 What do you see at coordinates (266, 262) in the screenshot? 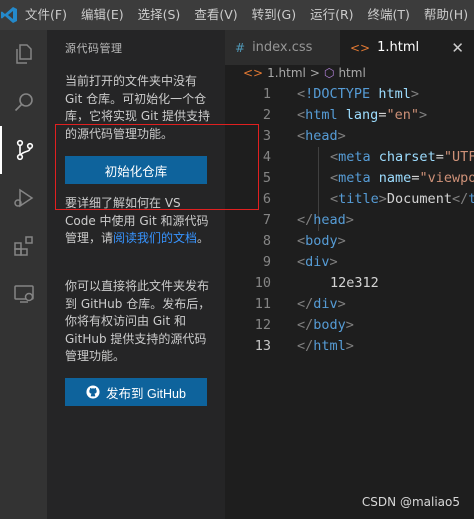
I see `line-number: 9` at bounding box center [266, 262].